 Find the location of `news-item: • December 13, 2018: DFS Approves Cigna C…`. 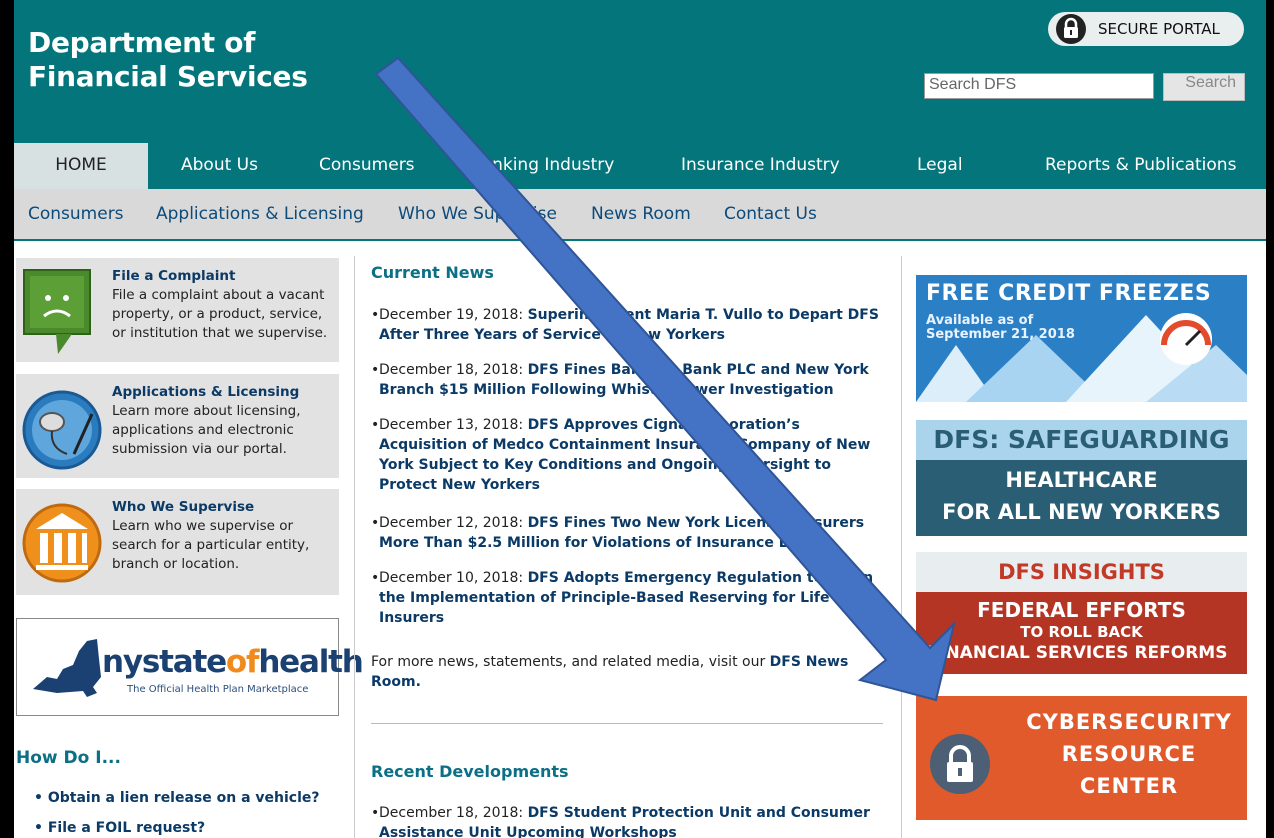

news-item: • December 13, 2018: DFS Approves Cigna C… is located at coordinates (621, 455).